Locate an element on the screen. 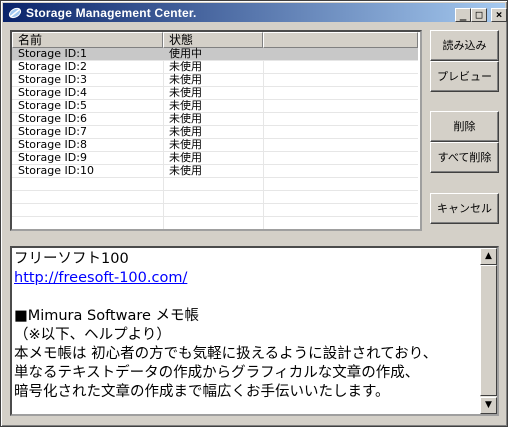 Image resolution: width=508 pixels, height=427 pixels. storage-name: Storage ID:1 is located at coordinates (52, 53).